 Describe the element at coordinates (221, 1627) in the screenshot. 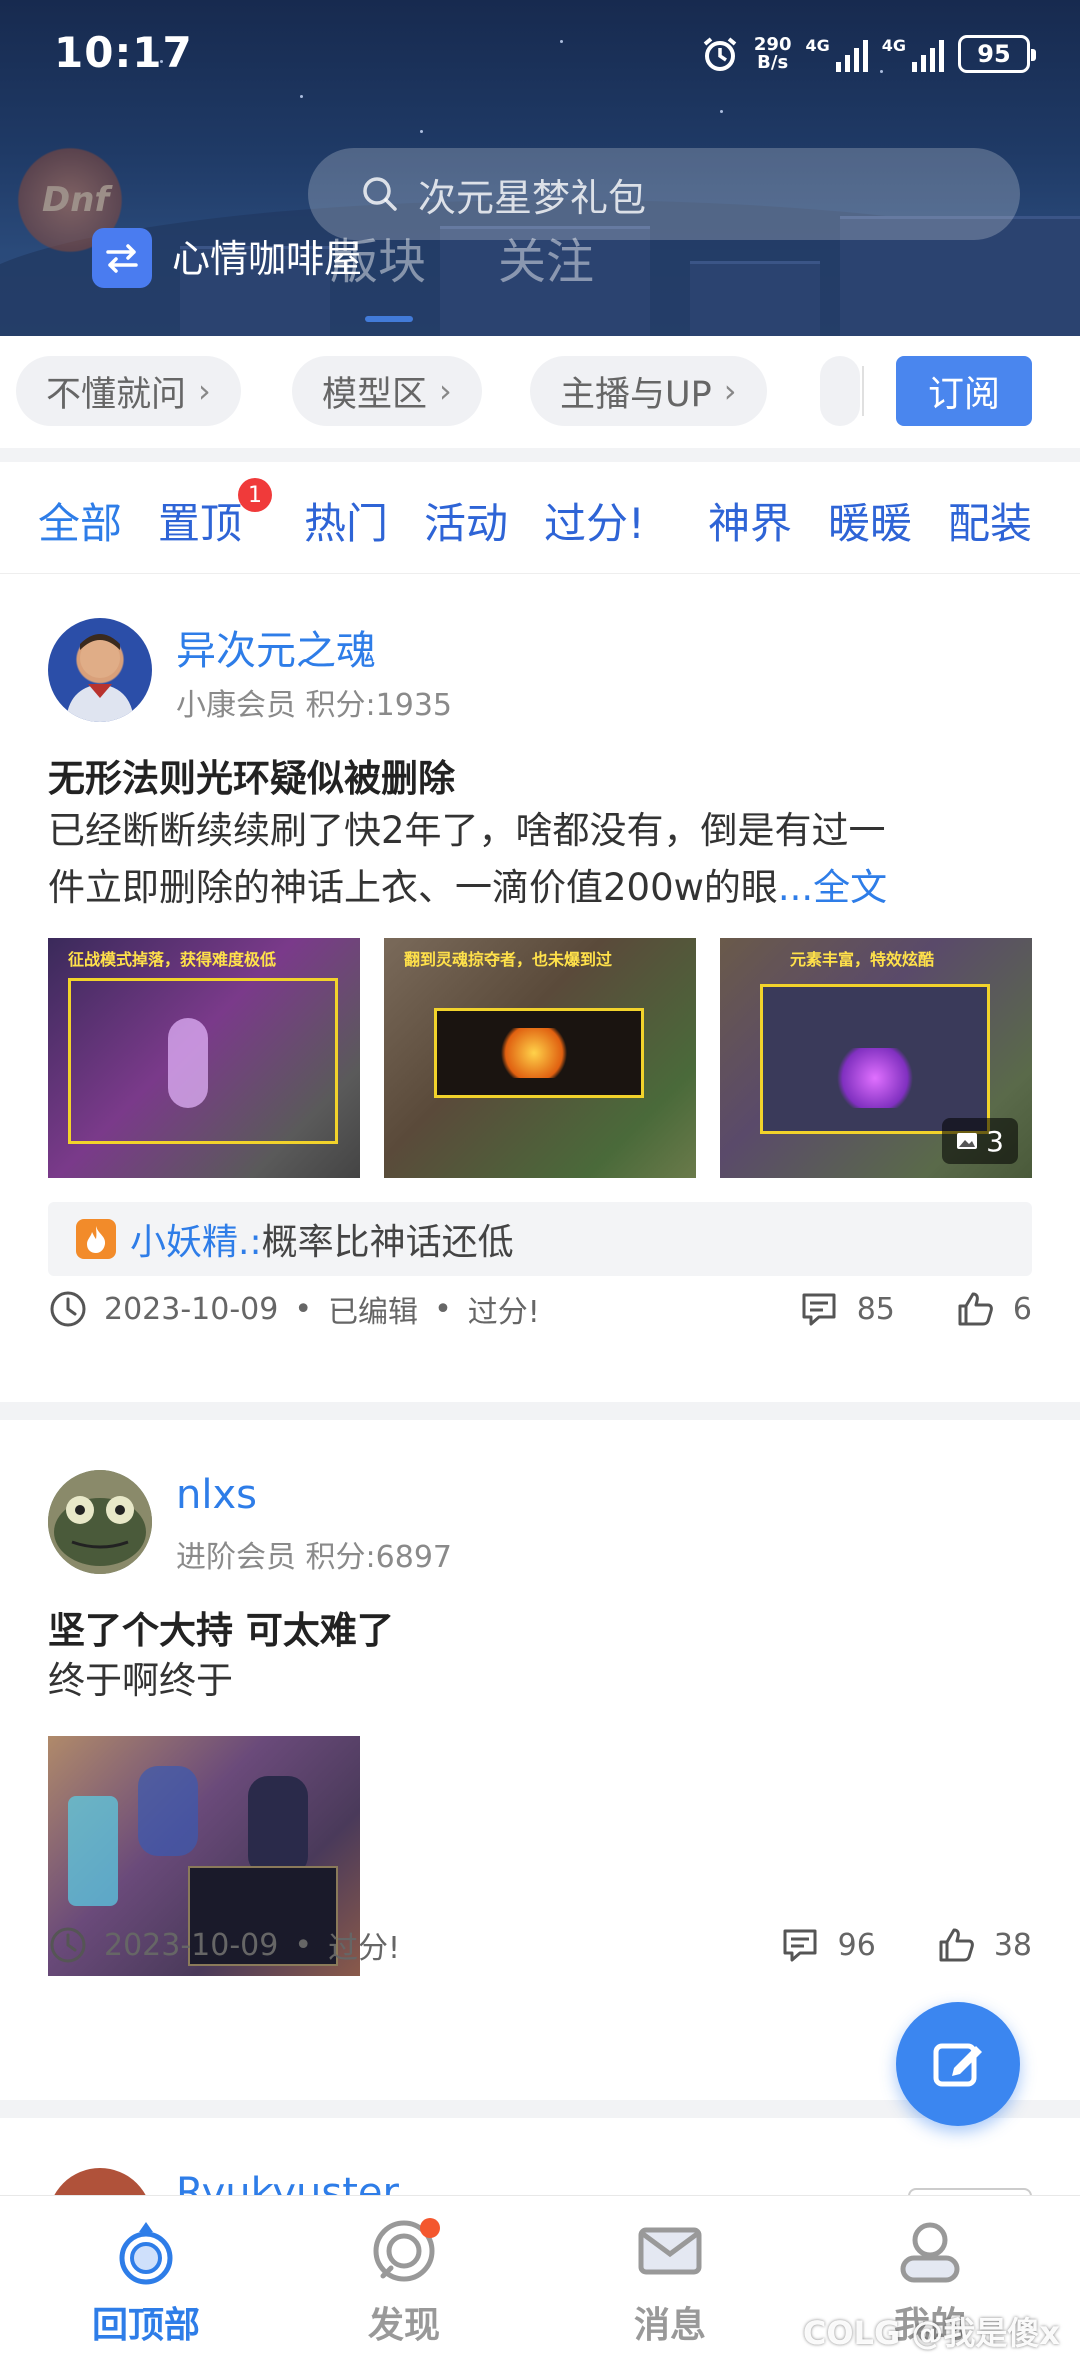

I see `post-title: 坚了个大持 可太难了` at that location.